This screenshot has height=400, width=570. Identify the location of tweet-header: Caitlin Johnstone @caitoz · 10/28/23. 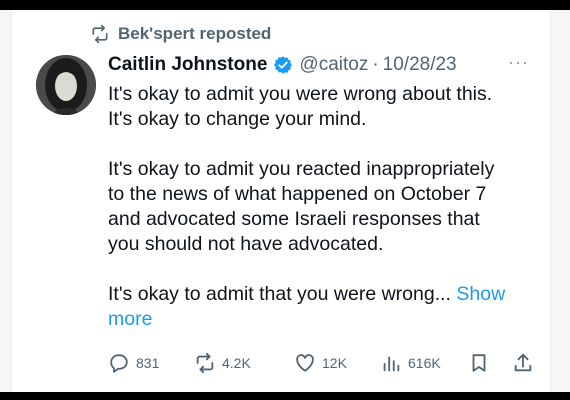
(282, 65).